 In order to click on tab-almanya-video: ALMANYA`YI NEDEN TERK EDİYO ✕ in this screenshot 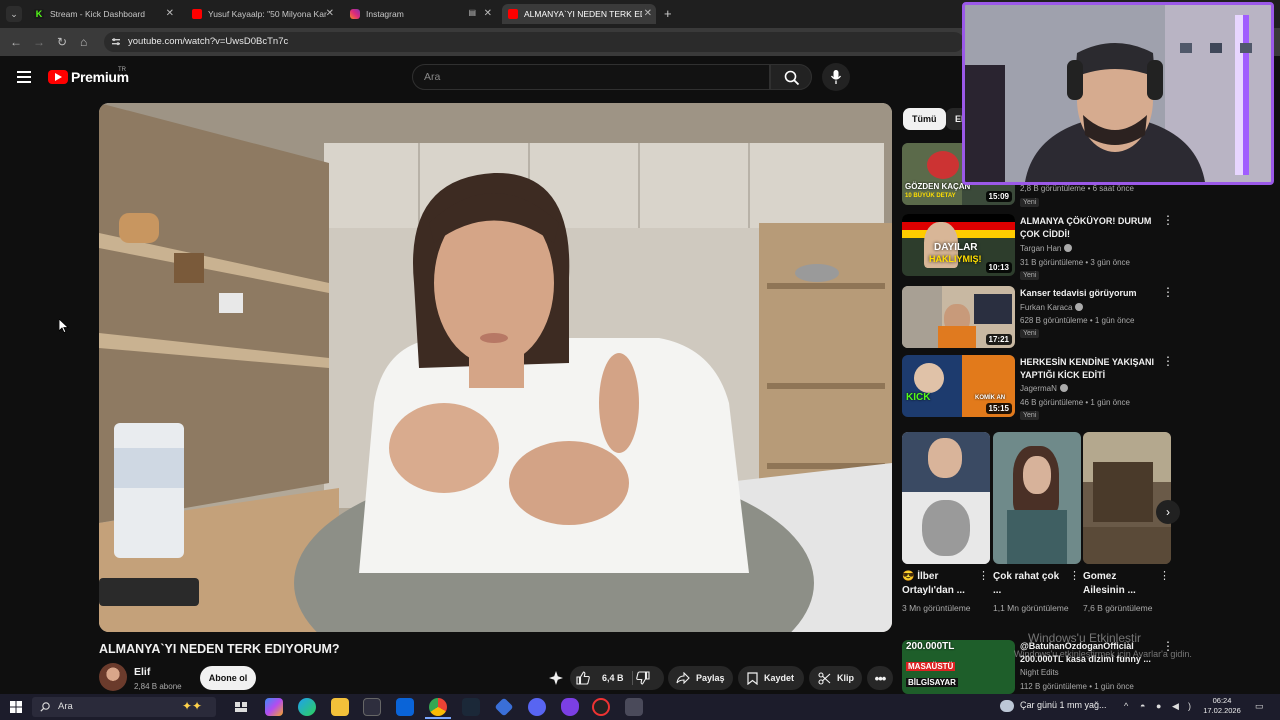, I will do `click(579, 14)`.